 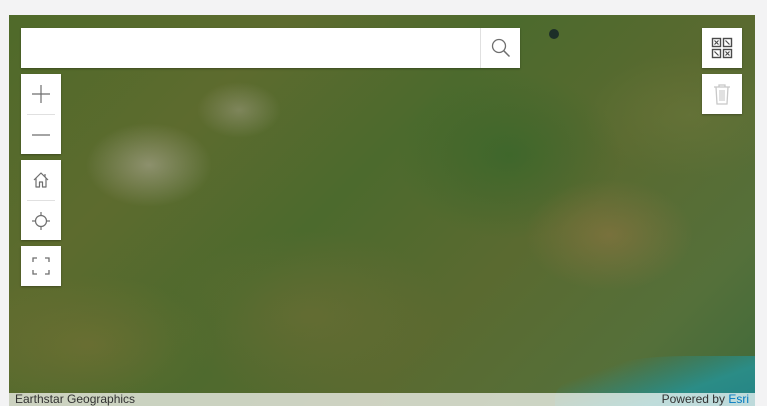 I want to click on zoom-in-button, so click(x=41, y=94).